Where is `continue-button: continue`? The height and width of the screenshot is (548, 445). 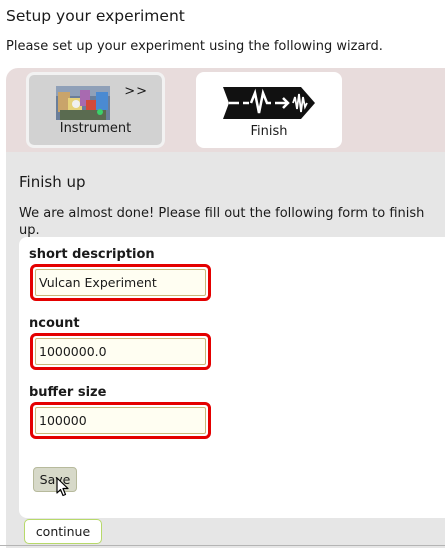 continue-button: continue is located at coordinates (63, 531).